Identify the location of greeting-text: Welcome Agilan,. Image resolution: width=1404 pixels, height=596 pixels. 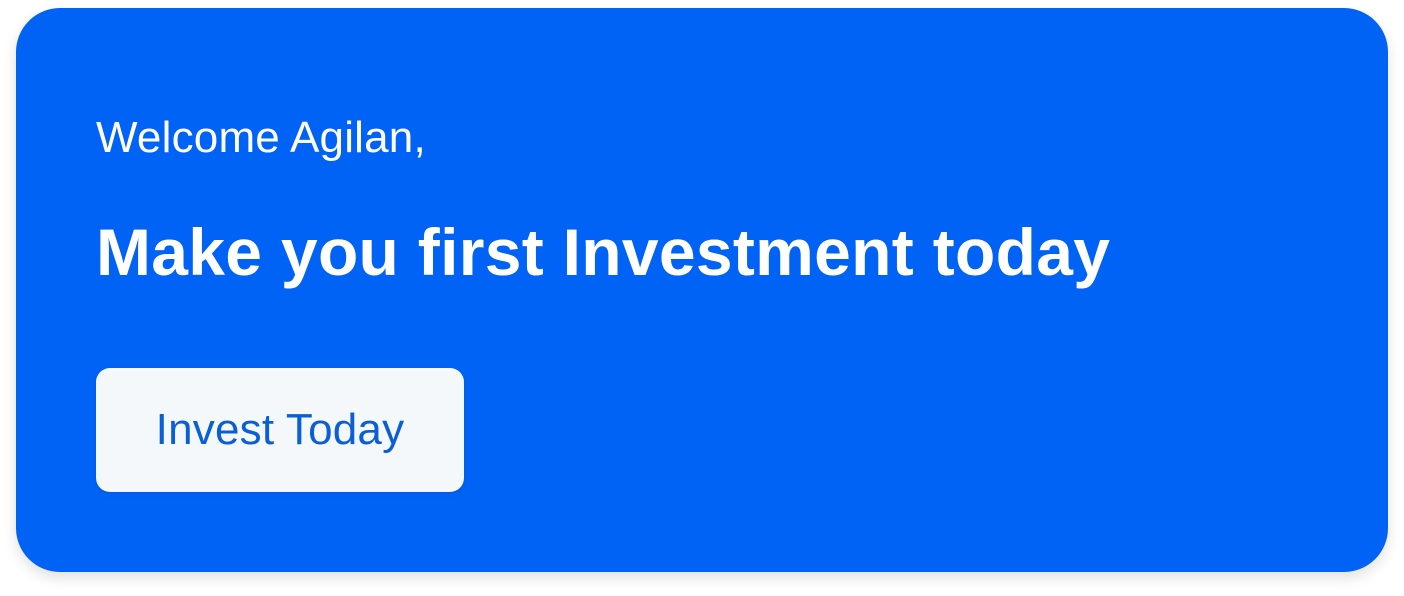
(261, 137).